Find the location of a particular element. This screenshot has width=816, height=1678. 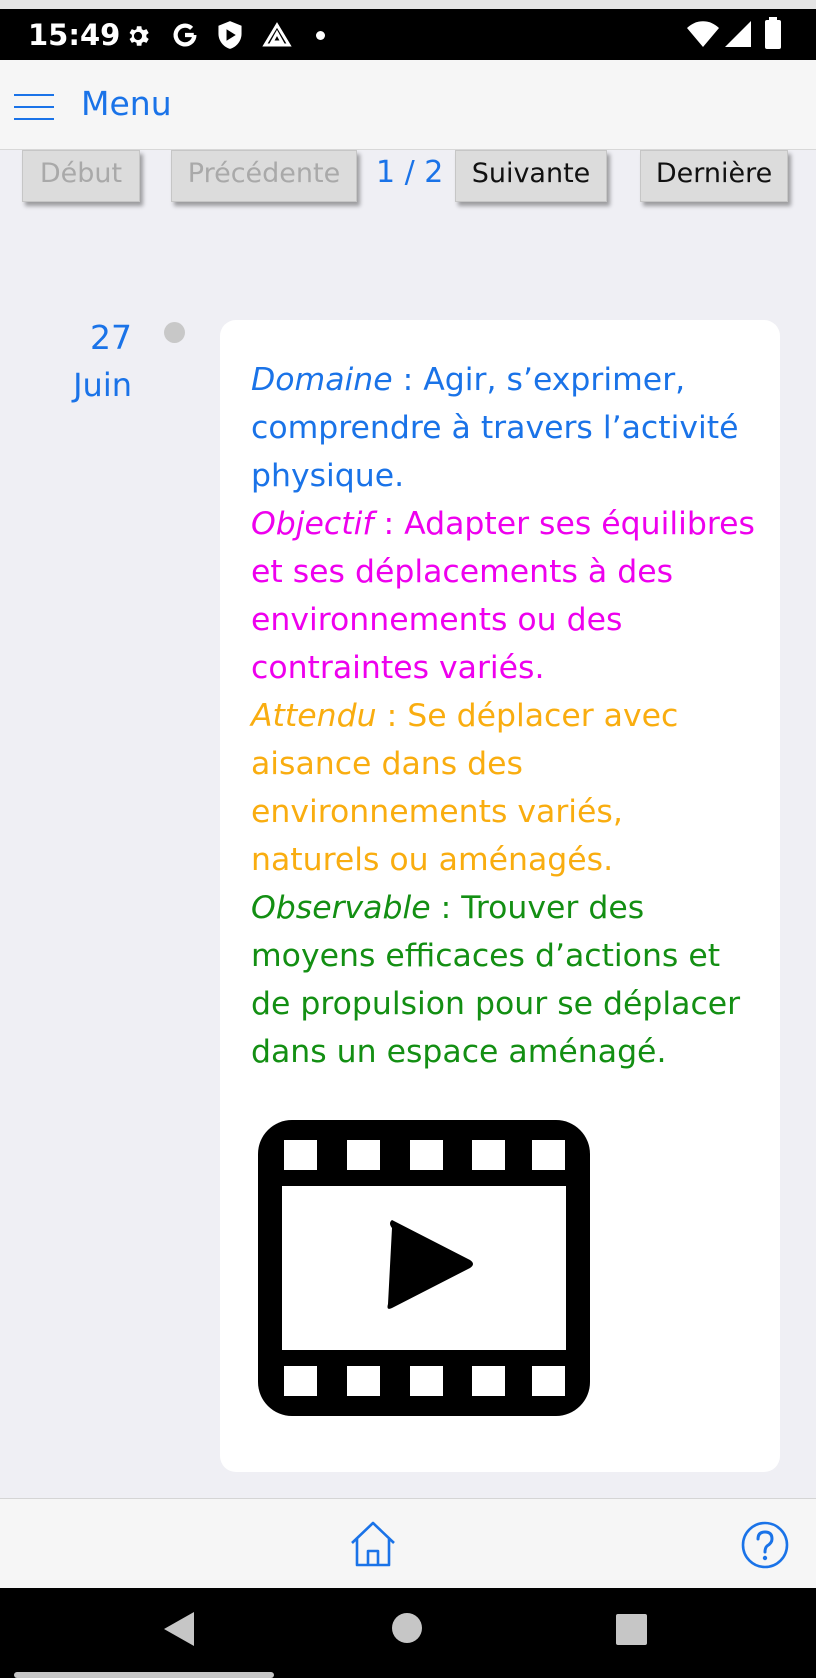

wifi-icon is located at coordinates (703, 34).